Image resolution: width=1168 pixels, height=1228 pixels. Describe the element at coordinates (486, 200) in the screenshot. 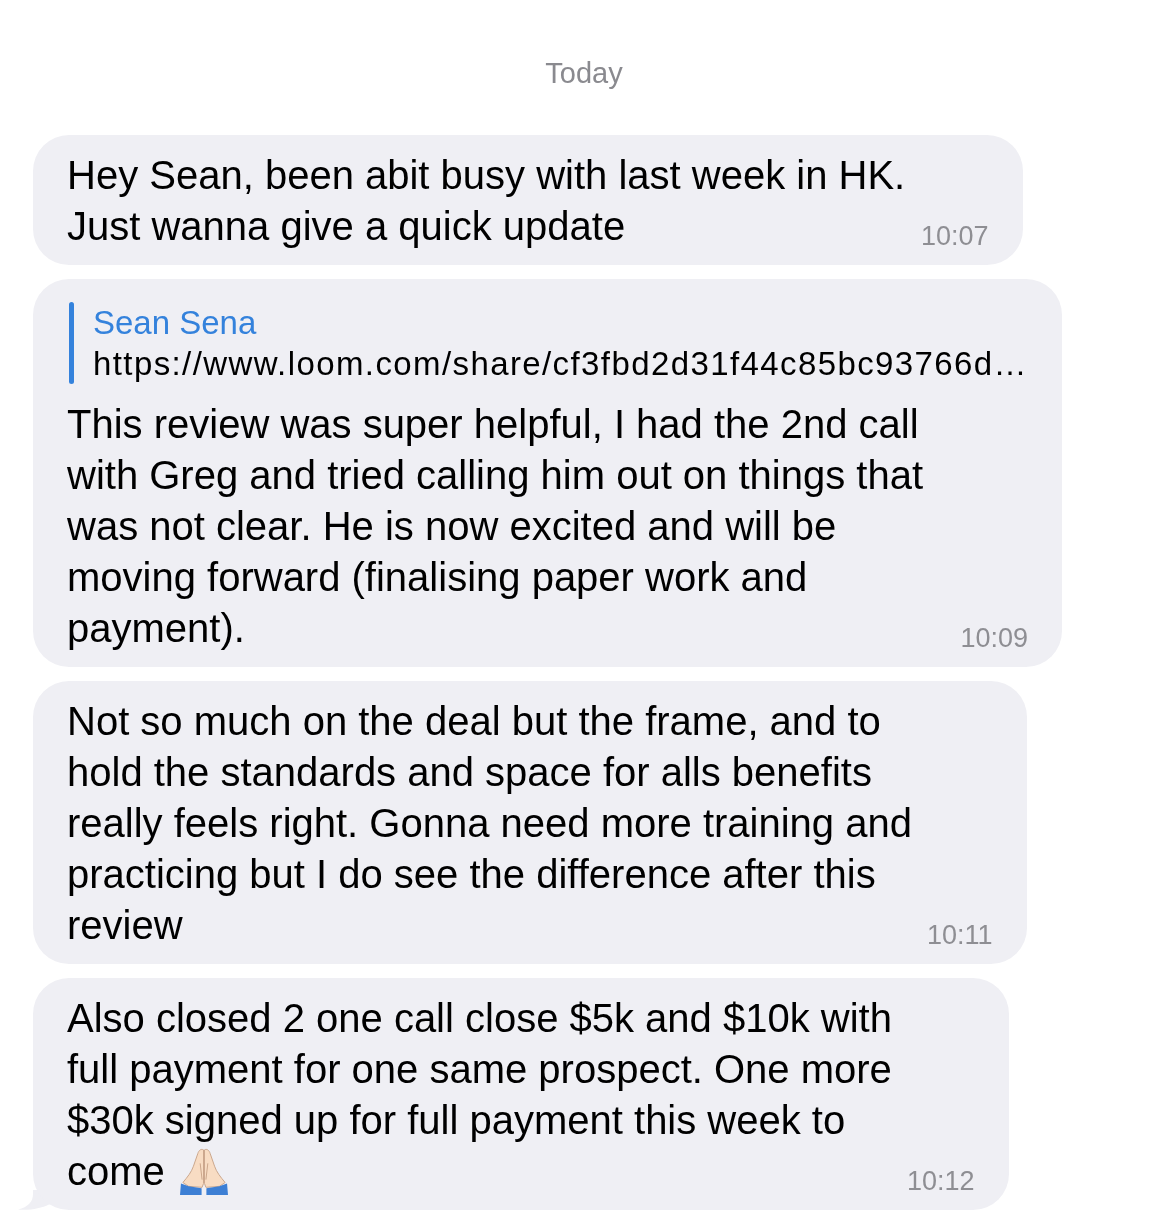

I see `message-text: Hey Sean, been abit busy with last week in HK. Just wanna give a quick update` at that location.